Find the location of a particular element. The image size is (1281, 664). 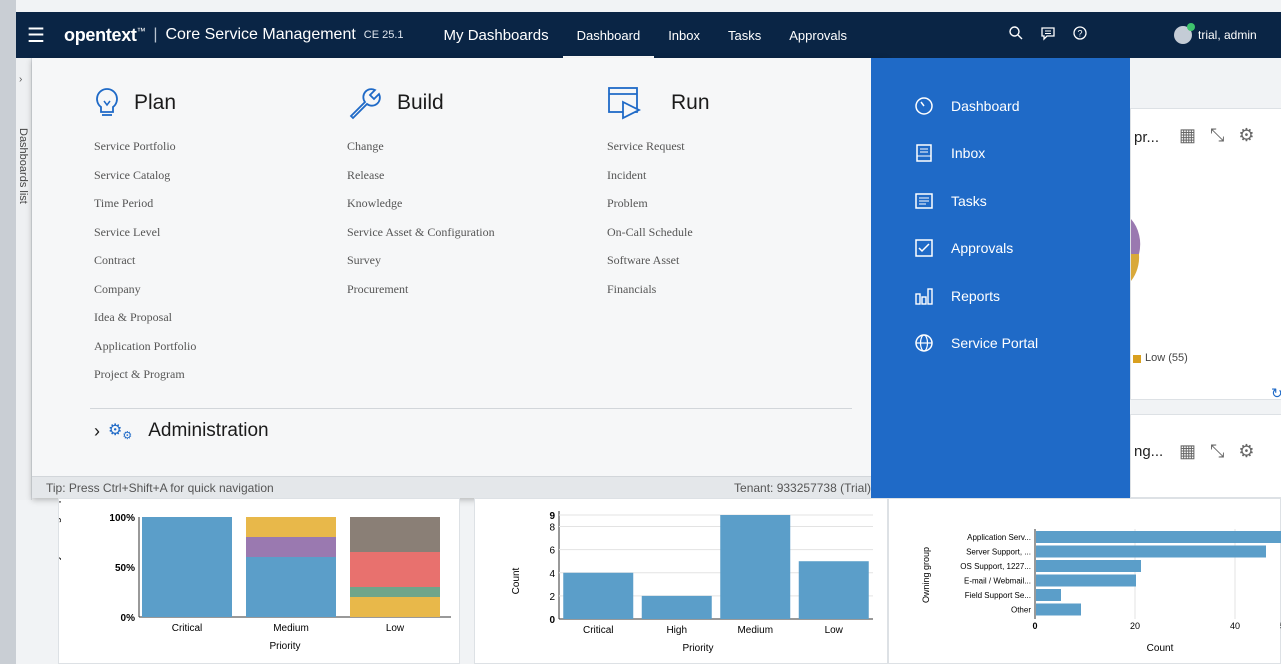

menu-item-plan: Company is located at coordinates (145, 289).